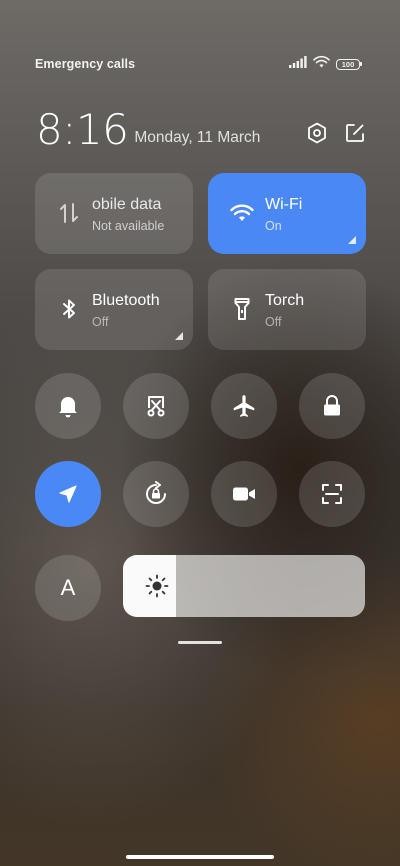  I want to click on scan-icon, so click(332, 494).